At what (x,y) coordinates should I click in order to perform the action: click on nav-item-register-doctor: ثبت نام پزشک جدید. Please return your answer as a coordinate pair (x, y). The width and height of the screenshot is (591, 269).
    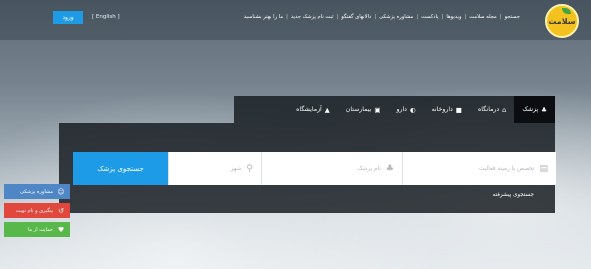
    Looking at the image, I should click on (312, 17).